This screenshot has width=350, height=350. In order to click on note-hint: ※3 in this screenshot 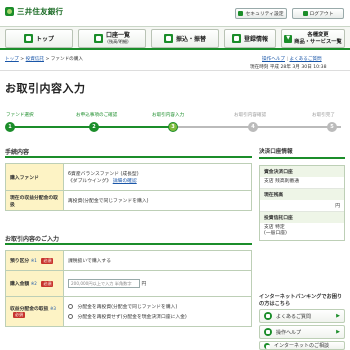, I will do `click(53, 308)`.